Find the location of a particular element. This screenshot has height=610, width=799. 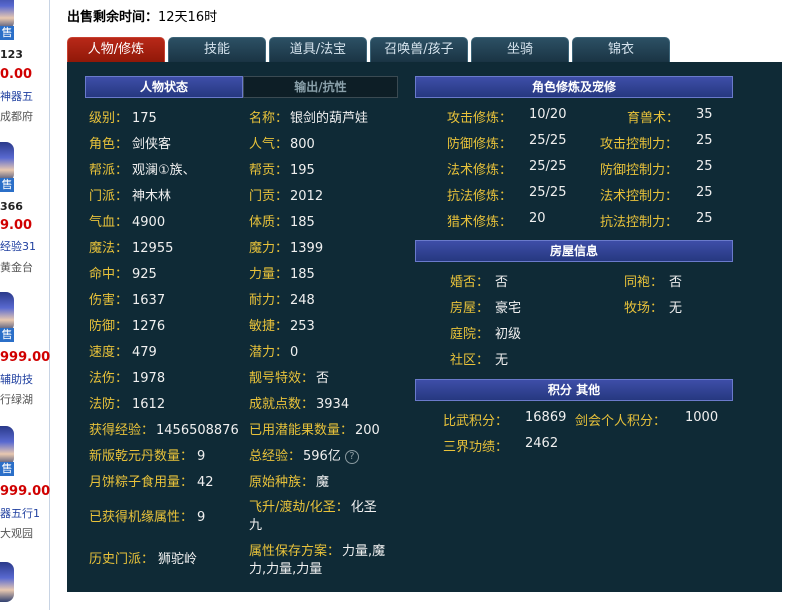

score-value2: 1000 is located at coordinates (702, 417).